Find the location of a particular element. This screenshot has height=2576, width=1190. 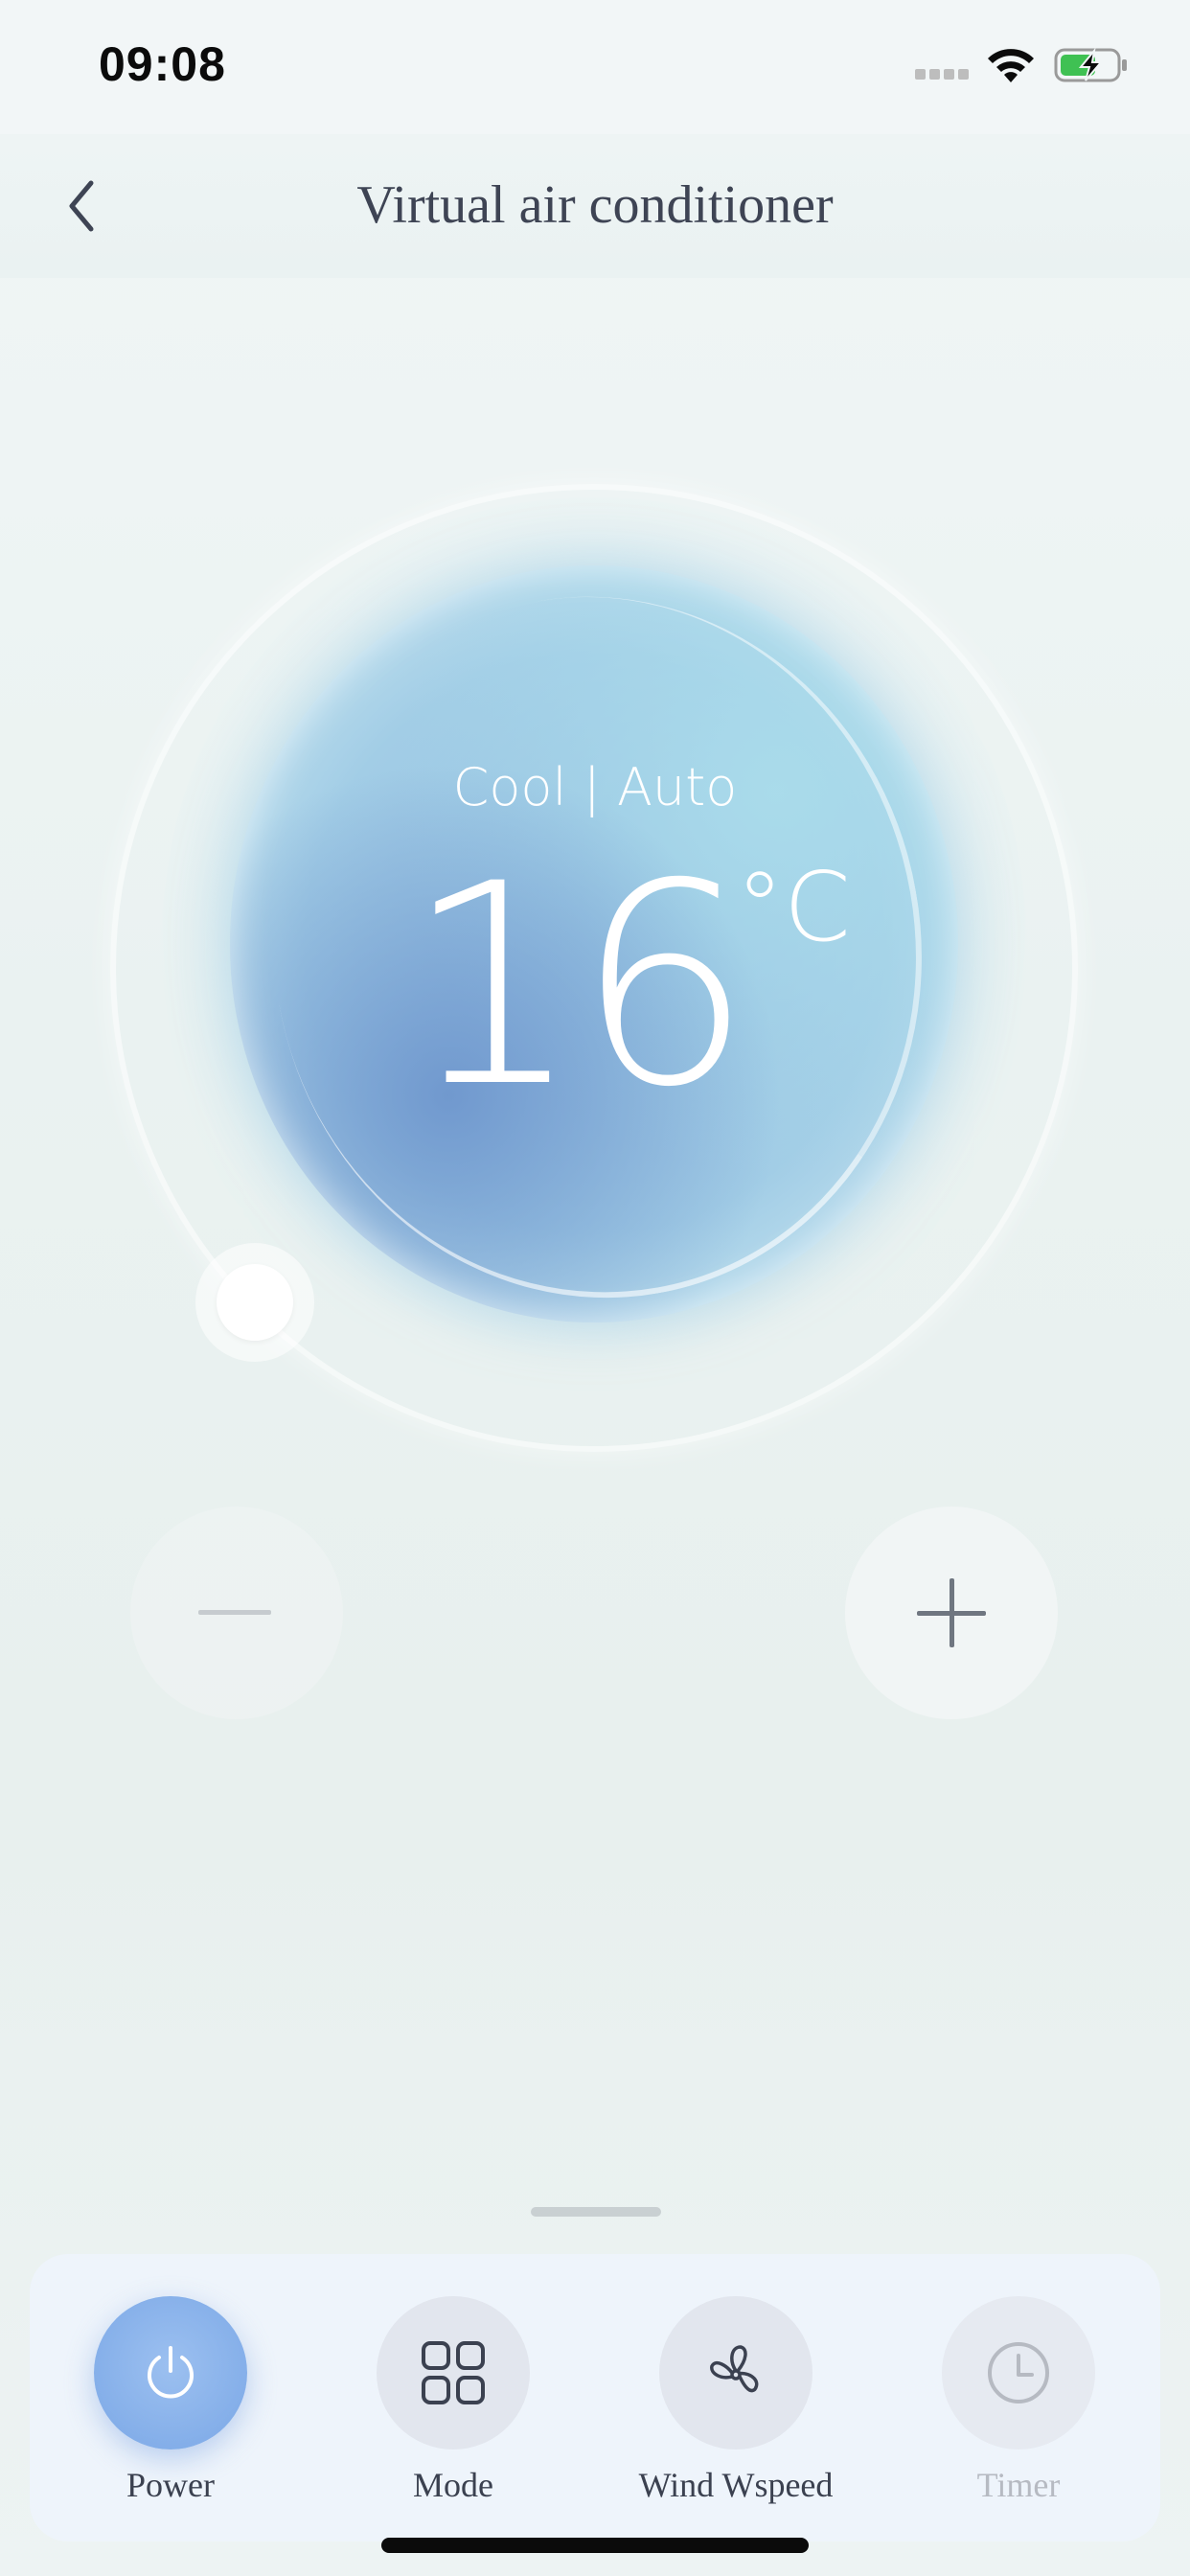

grid-icon is located at coordinates (453, 2372).